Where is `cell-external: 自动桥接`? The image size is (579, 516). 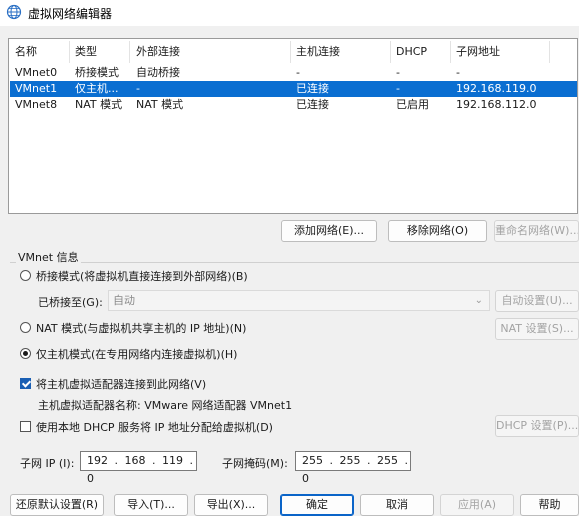 cell-external: 自动桥接 is located at coordinates (158, 72).